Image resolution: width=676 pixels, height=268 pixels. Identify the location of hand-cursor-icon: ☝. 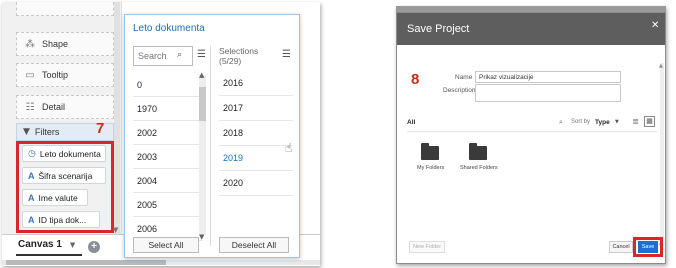
(289, 148).